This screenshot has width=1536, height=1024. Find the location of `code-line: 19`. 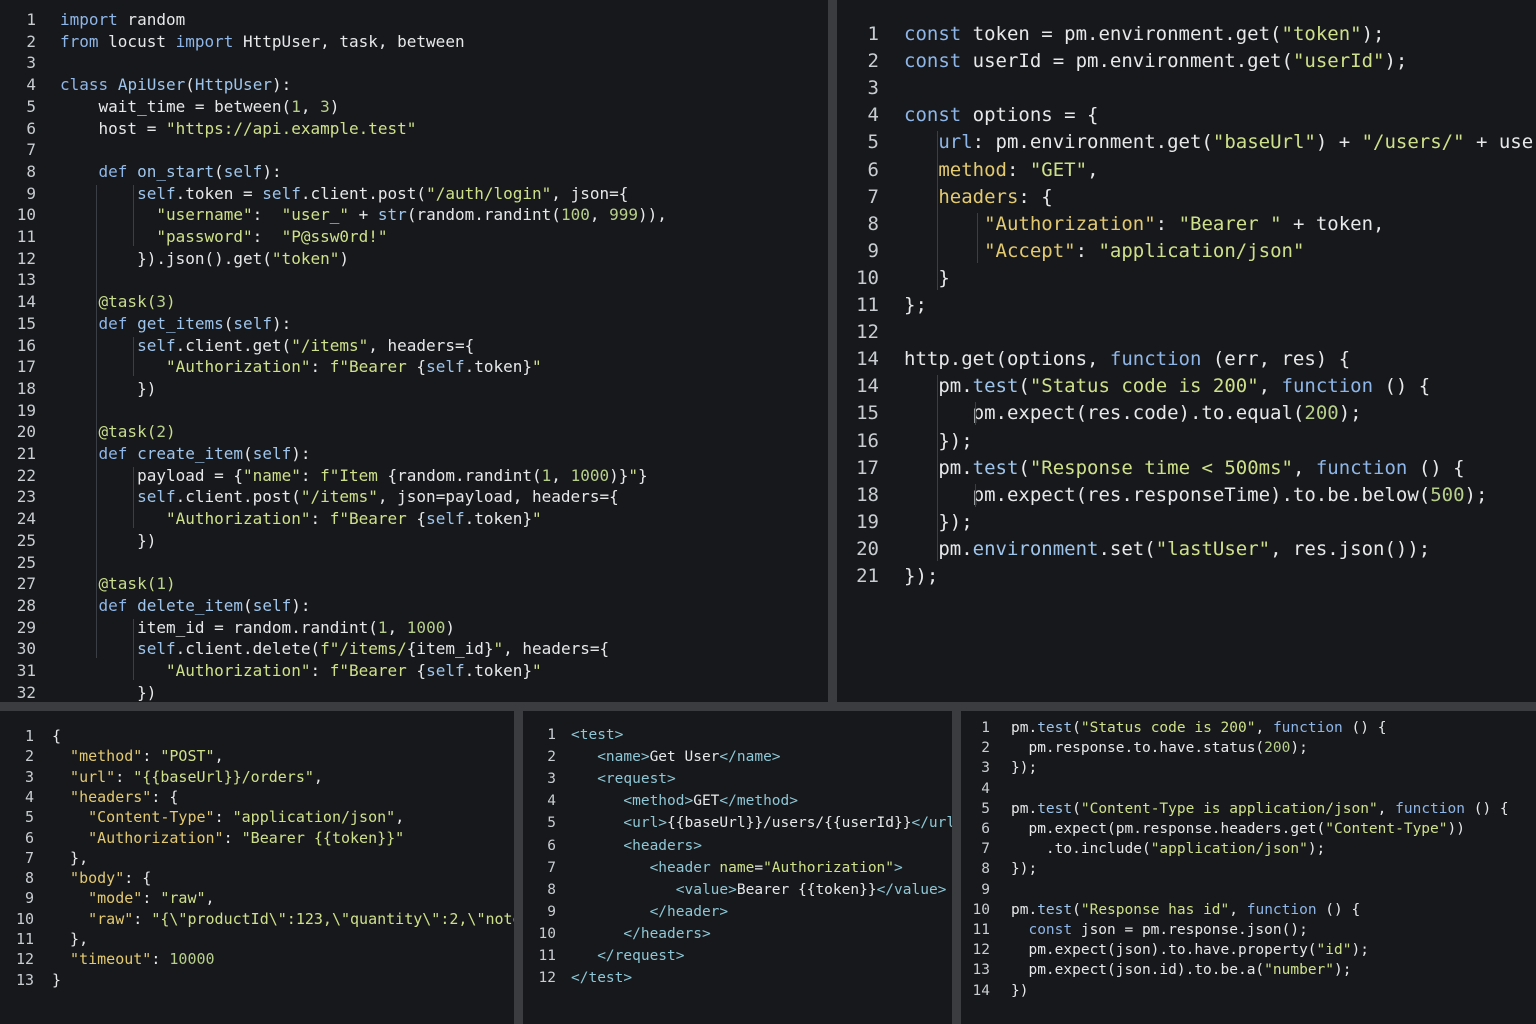

code-line: 19 is located at coordinates (414, 410).